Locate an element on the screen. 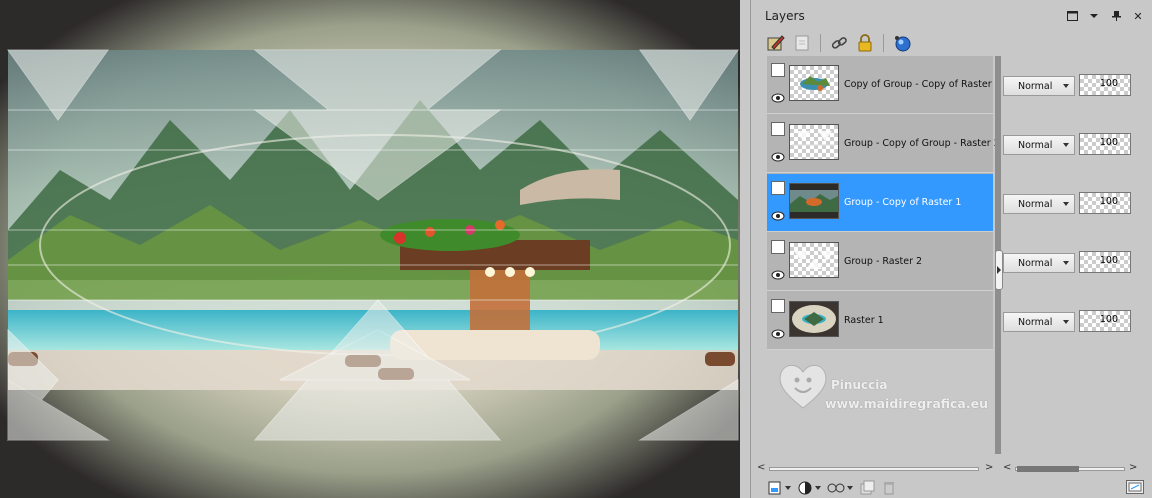 The width and height of the screenshot is (1152, 498). delete-icon is located at coordinates (889, 488).